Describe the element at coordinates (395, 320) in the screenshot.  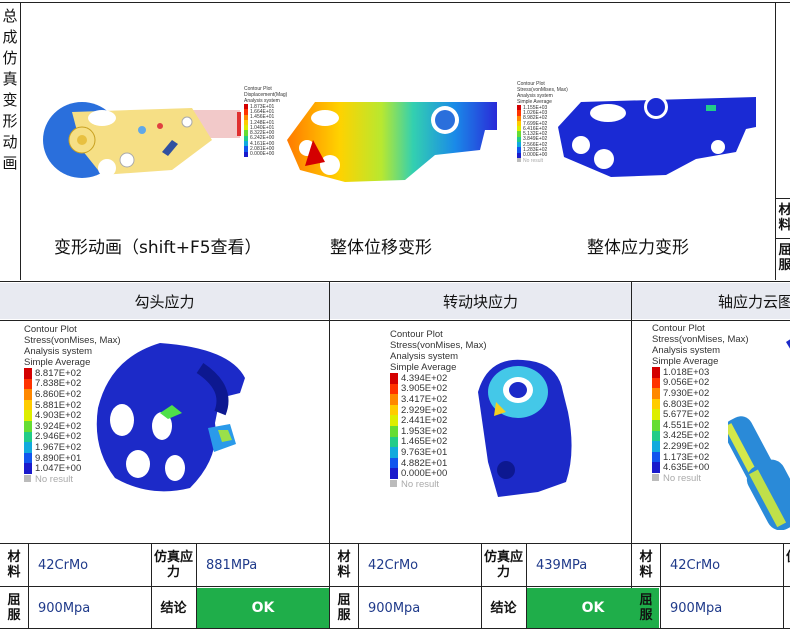
I see `header-bottom-border` at that location.